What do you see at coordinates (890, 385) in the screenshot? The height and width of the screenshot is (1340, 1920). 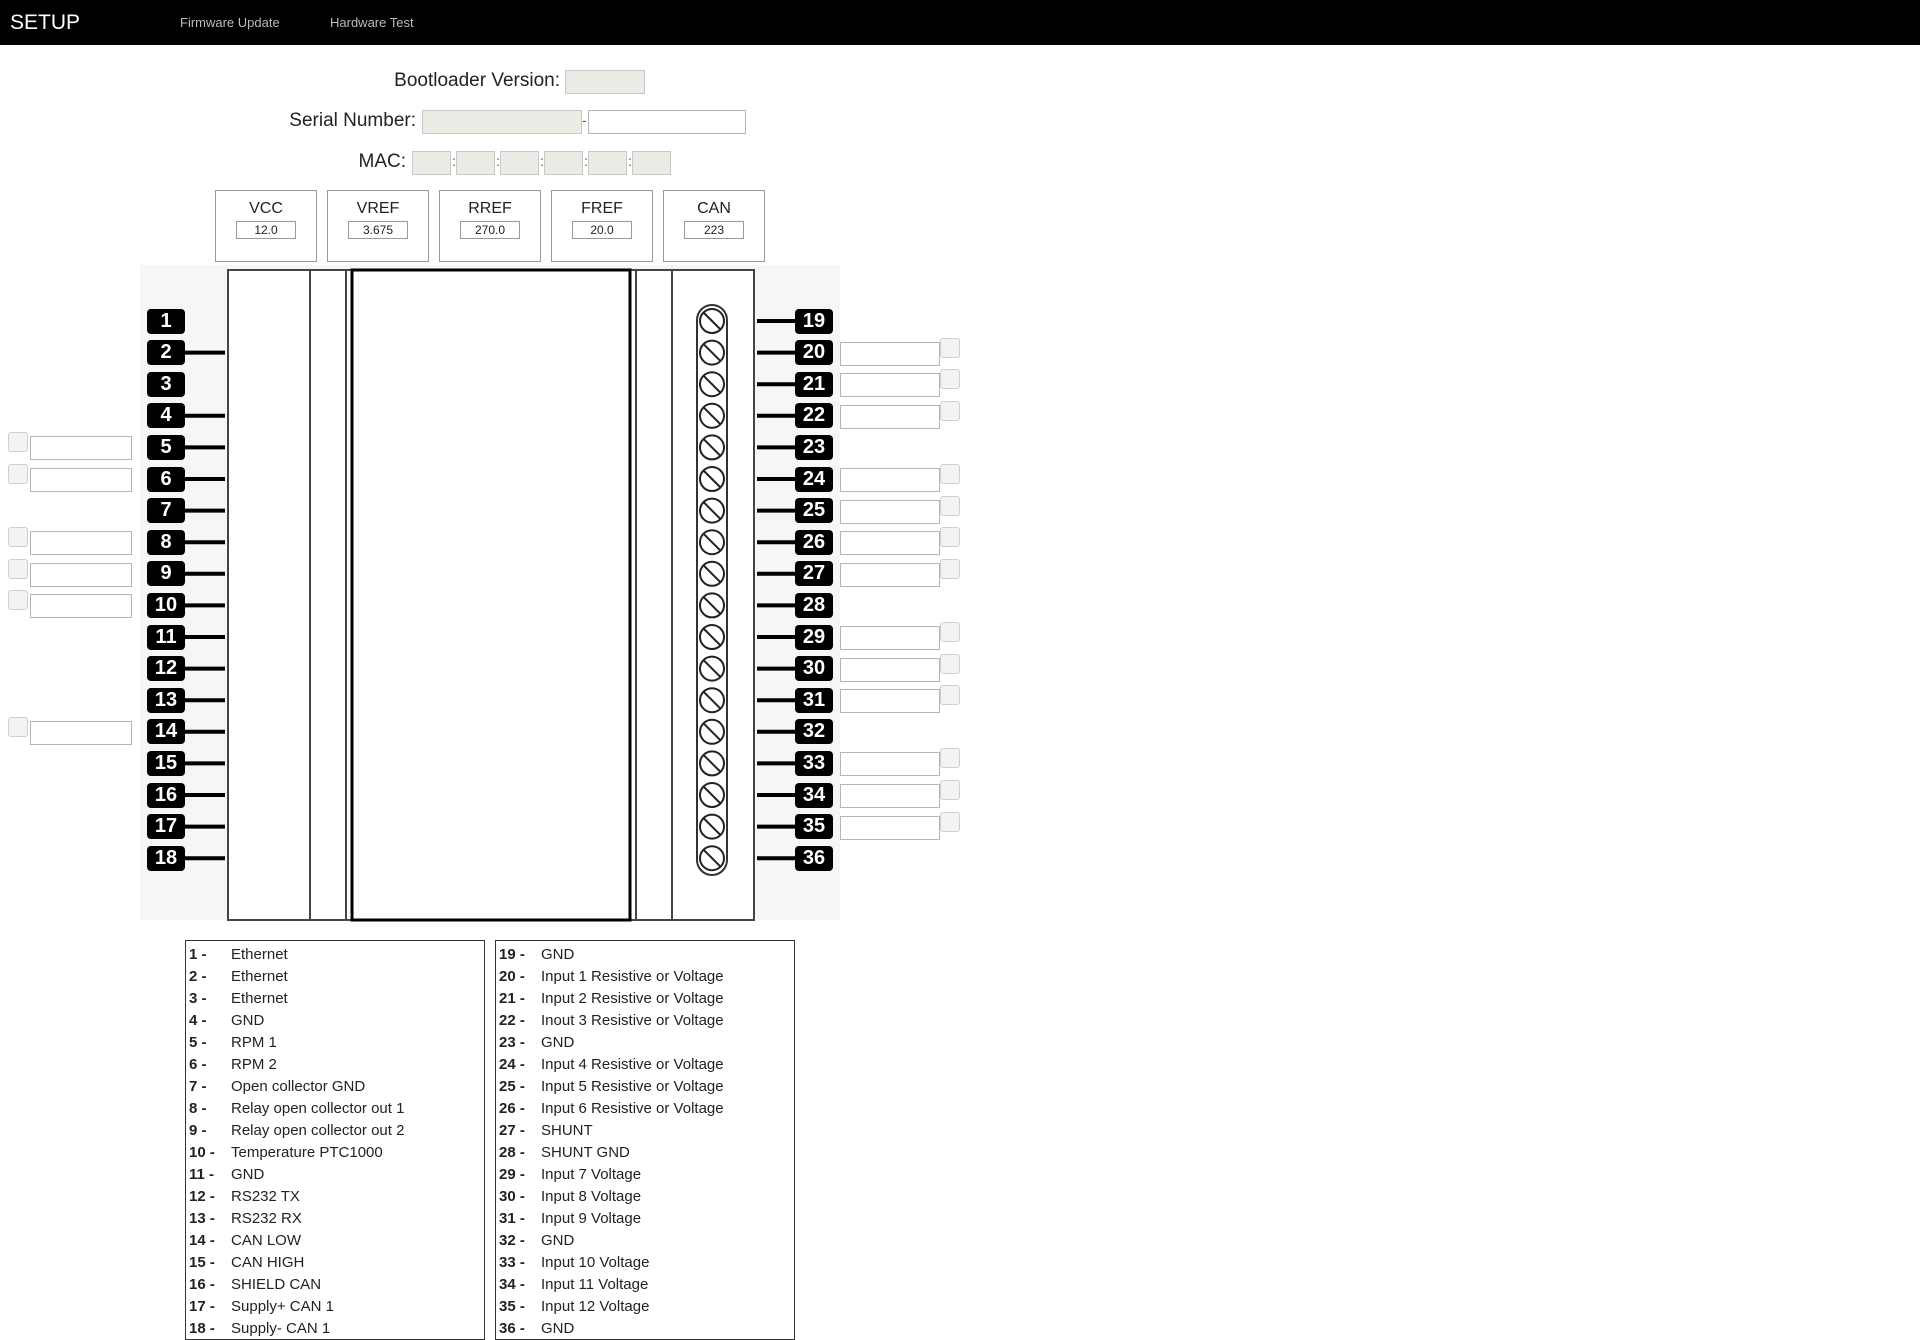 I see `pin-21-input` at bounding box center [890, 385].